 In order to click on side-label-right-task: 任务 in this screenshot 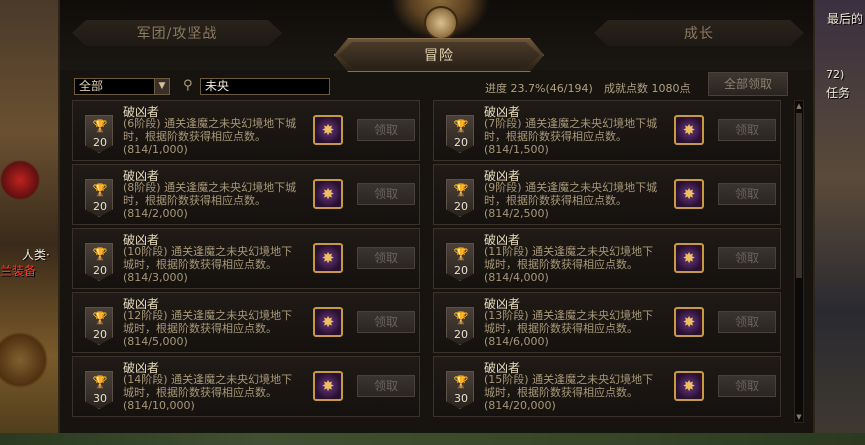, I will do `click(838, 92)`.